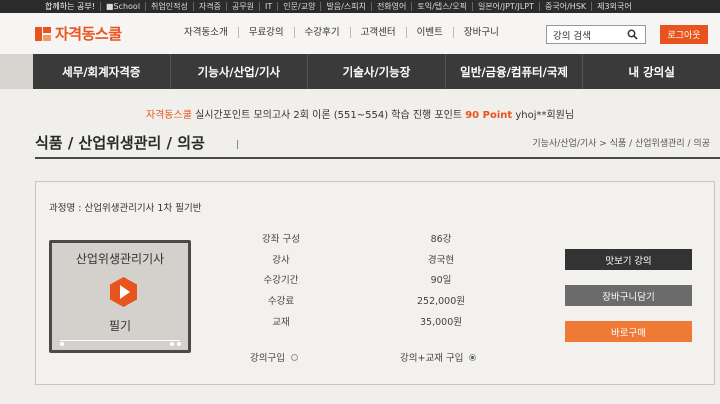 Image resolution: width=720 pixels, height=404 pixels. I want to click on title-rule, so click(377, 158).